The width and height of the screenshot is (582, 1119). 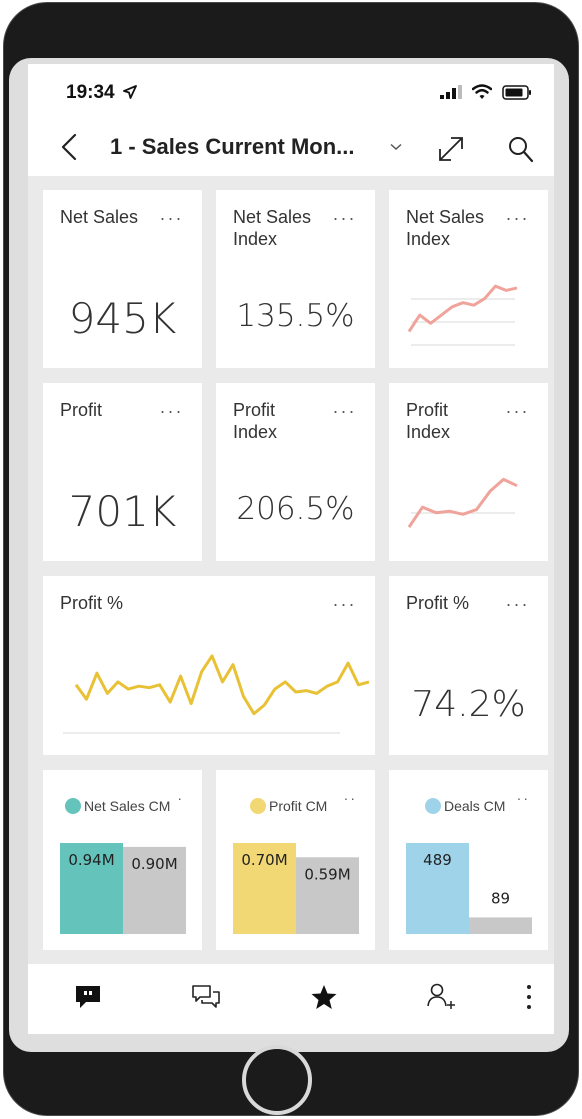 I want to click on bar-data-label: 89, so click(x=500, y=898).